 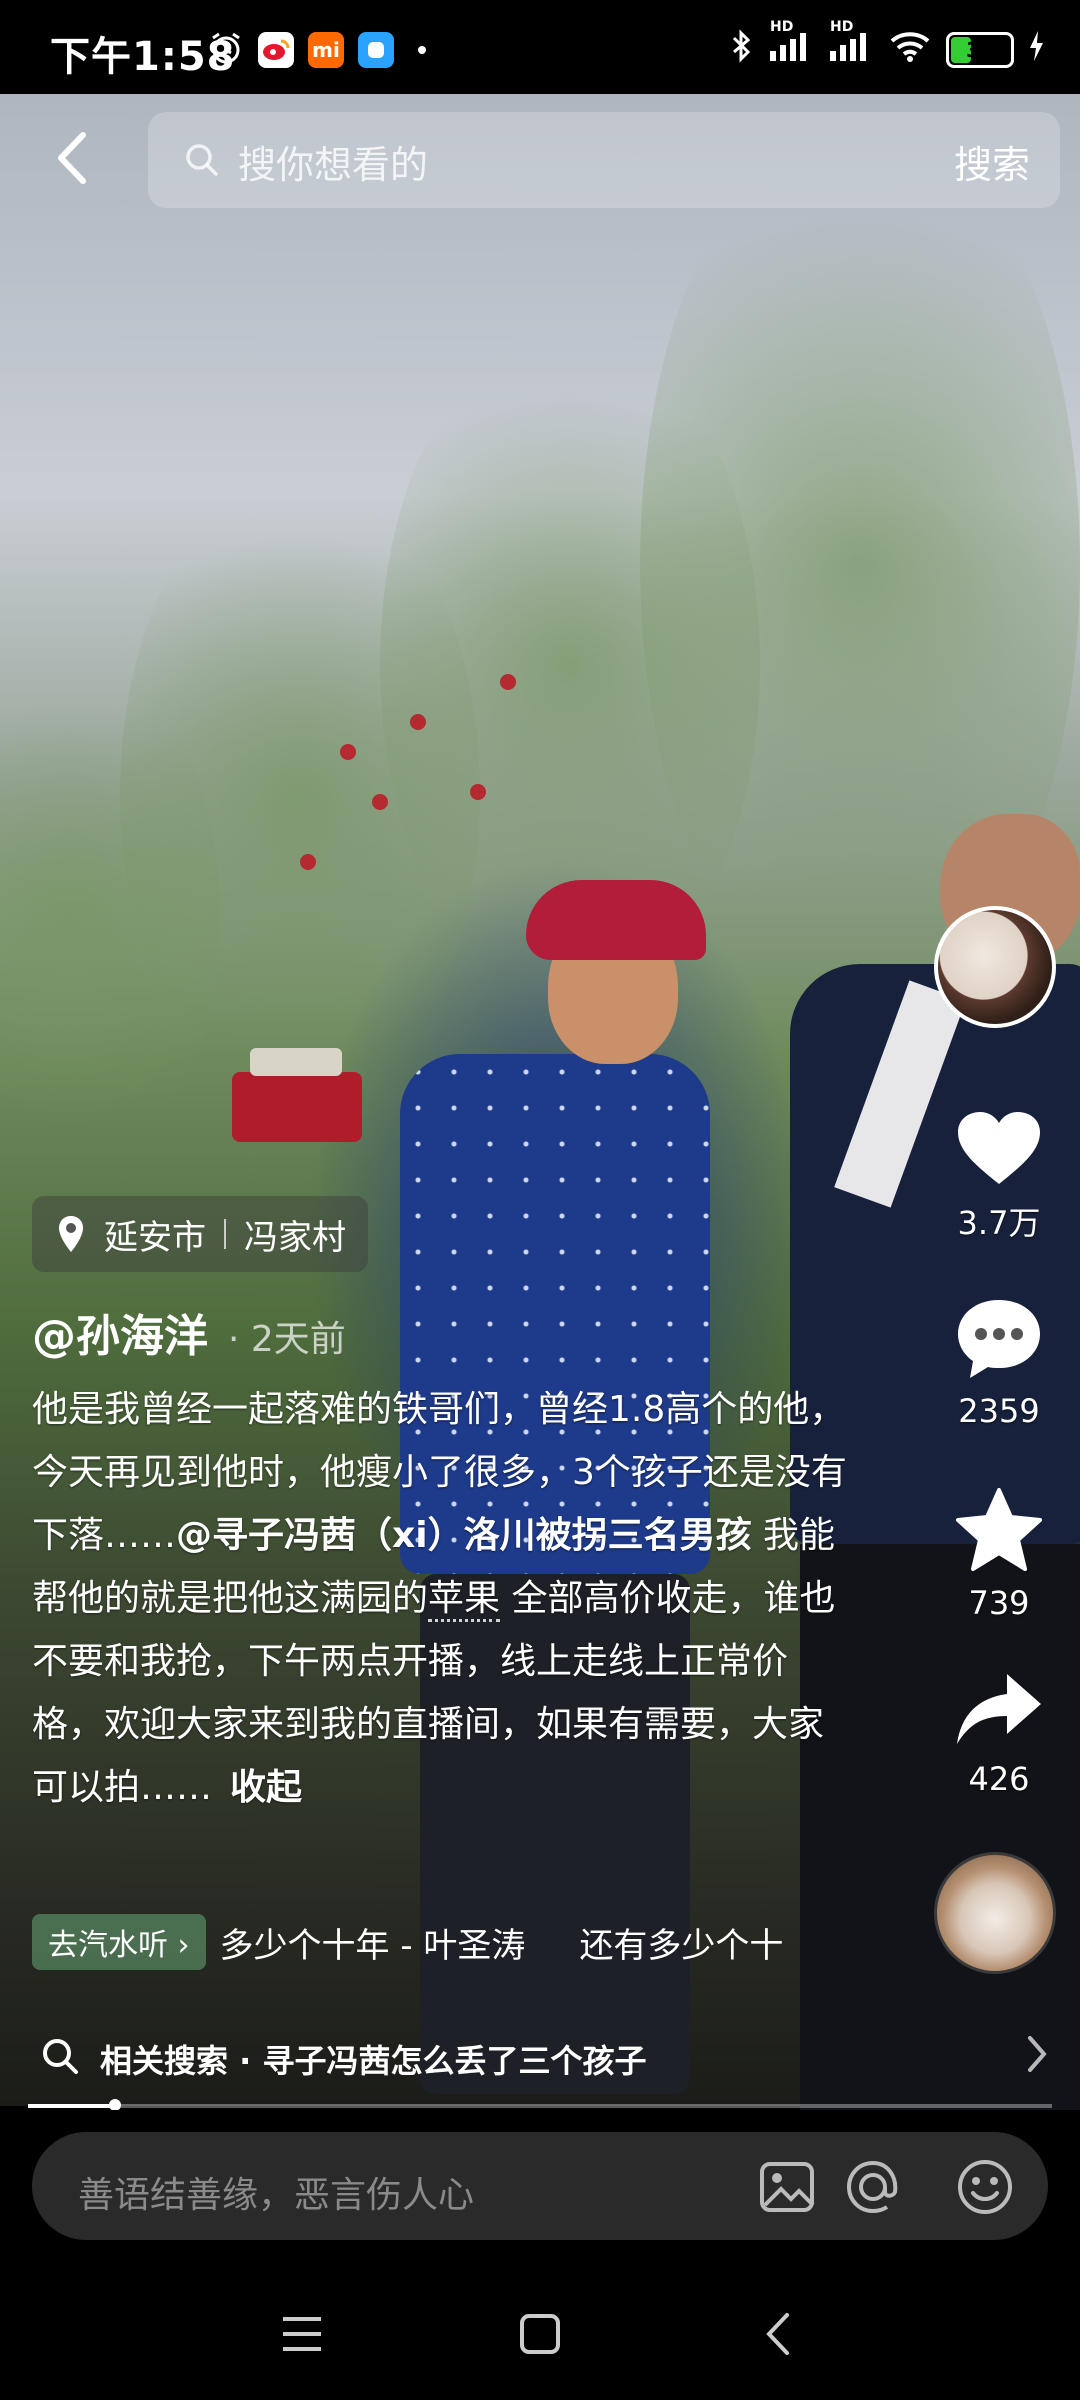 What do you see at coordinates (999, 1339) in the screenshot?
I see `comment-bubble-icon` at bounding box center [999, 1339].